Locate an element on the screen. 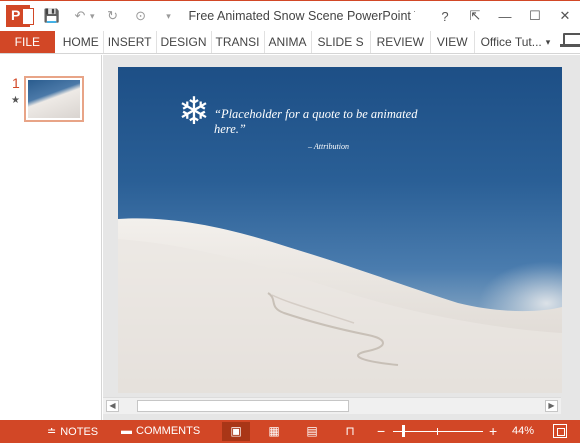 This screenshot has width=580, height=443. slide-thumbnail-image is located at coordinates (54, 99).